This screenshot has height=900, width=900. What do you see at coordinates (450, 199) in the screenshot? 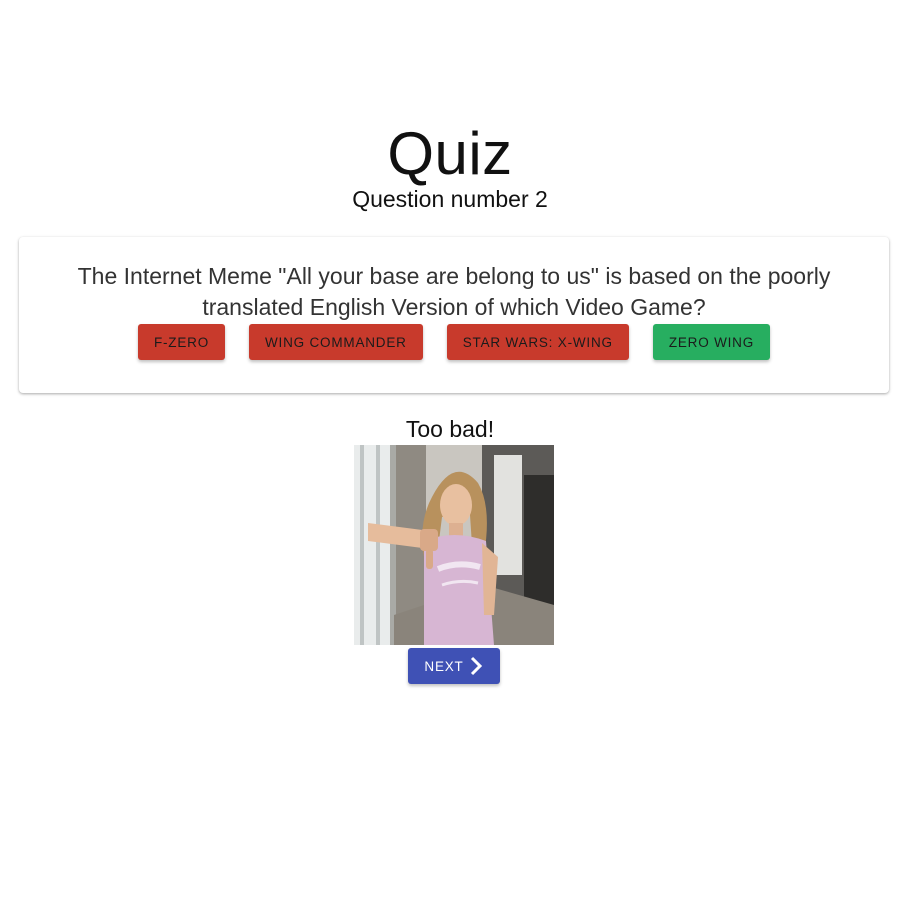
I see `question-number: Question number 2` at bounding box center [450, 199].